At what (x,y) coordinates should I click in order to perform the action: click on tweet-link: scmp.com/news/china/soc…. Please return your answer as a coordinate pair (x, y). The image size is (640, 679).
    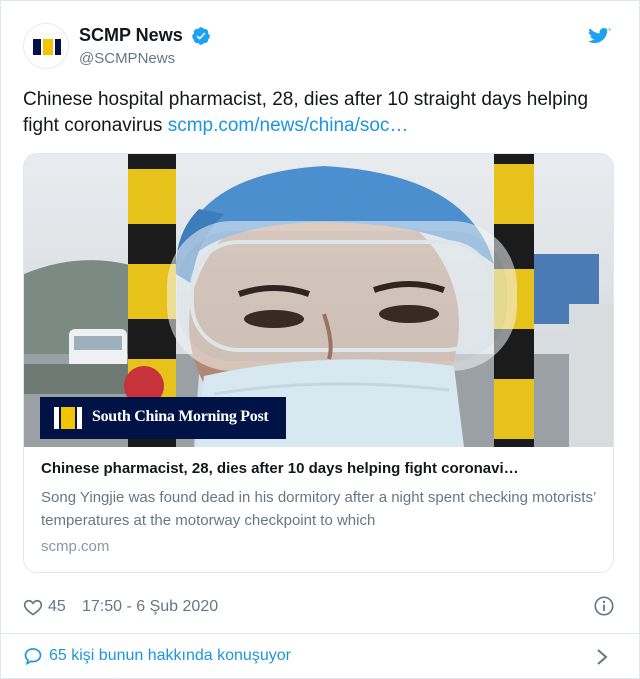
    Looking at the image, I should click on (288, 125).